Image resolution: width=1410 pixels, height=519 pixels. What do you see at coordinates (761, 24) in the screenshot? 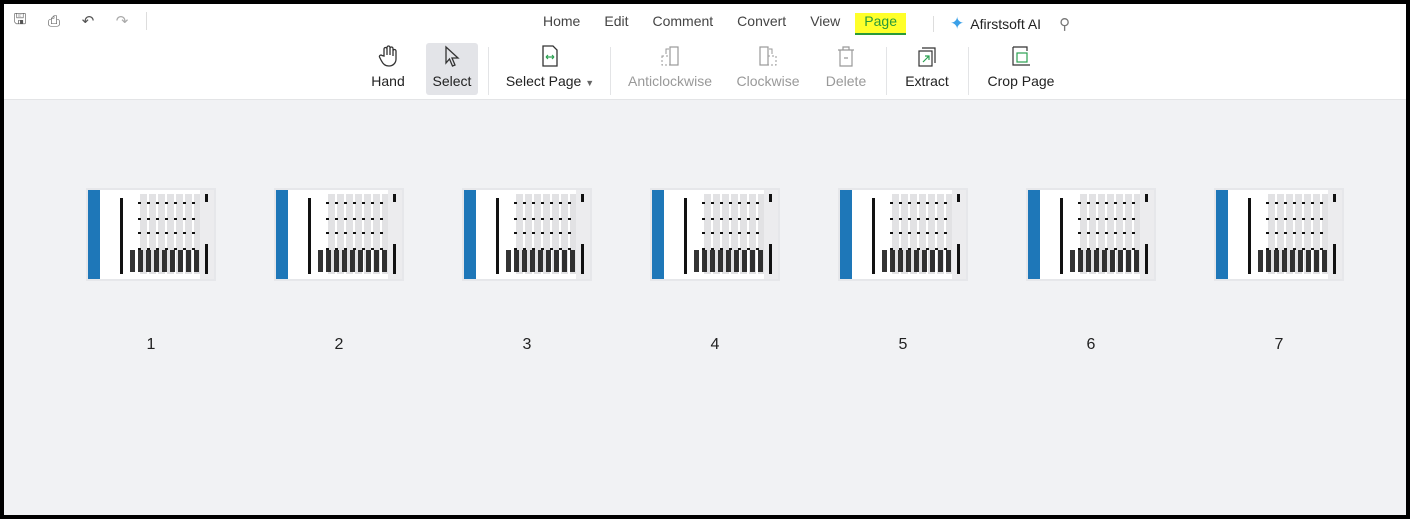
I see `menu-convert: Convert` at bounding box center [761, 24].